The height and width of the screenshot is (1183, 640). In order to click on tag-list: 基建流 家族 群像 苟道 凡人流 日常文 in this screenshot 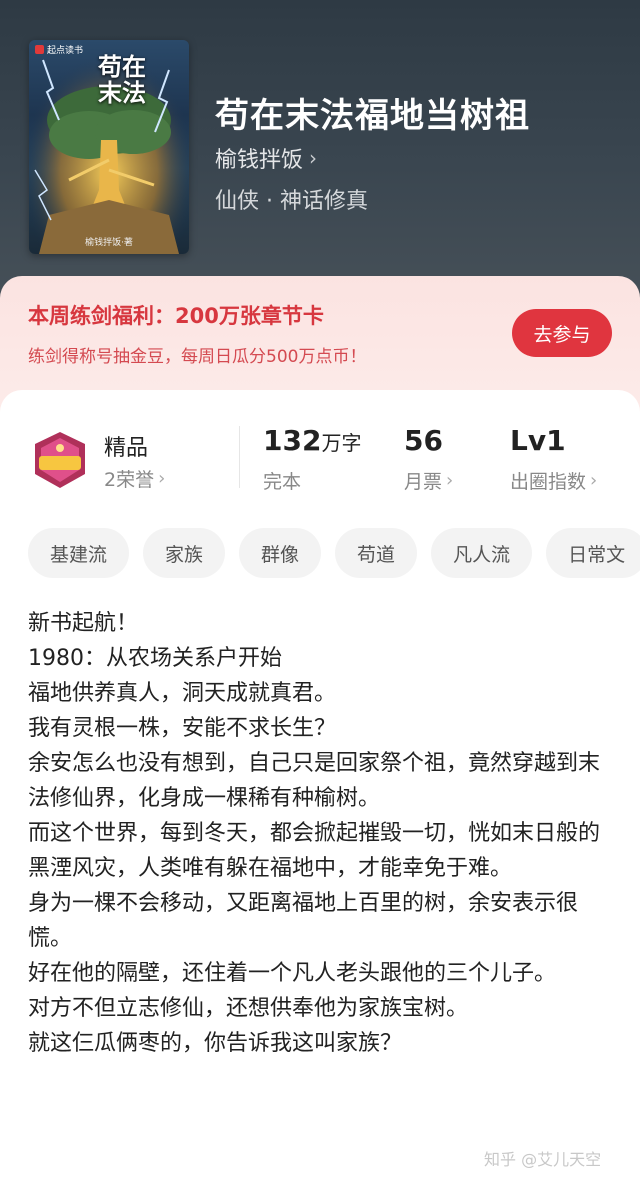, I will do `click(334, 553)`.